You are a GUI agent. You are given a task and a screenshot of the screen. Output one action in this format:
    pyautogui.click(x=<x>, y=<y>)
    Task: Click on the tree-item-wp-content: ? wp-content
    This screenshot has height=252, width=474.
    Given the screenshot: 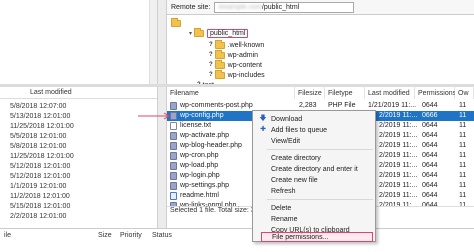 What is the action you would take?
    pyautogui.click(x=235, y=64)
    